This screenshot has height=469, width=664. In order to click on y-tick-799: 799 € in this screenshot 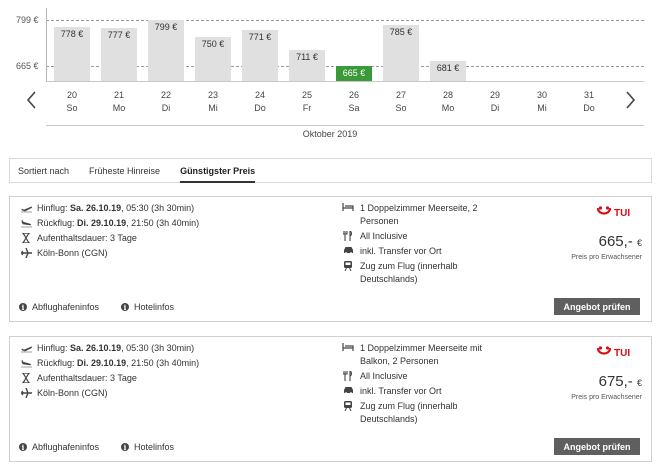, I will do `click(27, 20)`.